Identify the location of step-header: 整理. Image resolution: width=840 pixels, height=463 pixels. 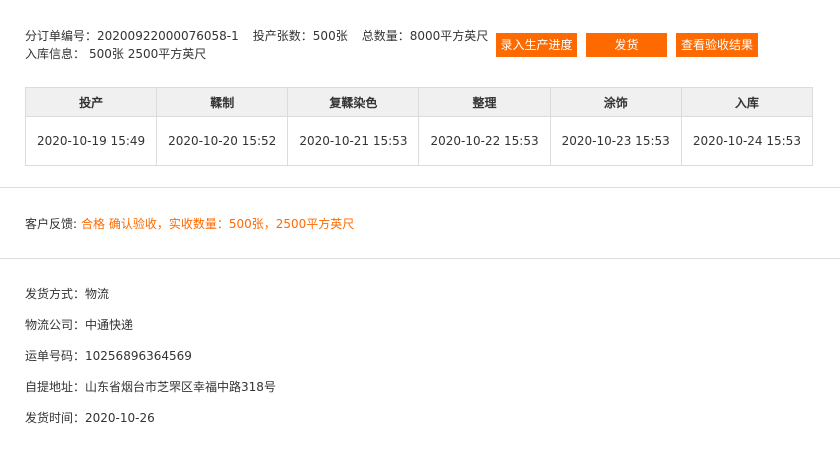
(484, 102).